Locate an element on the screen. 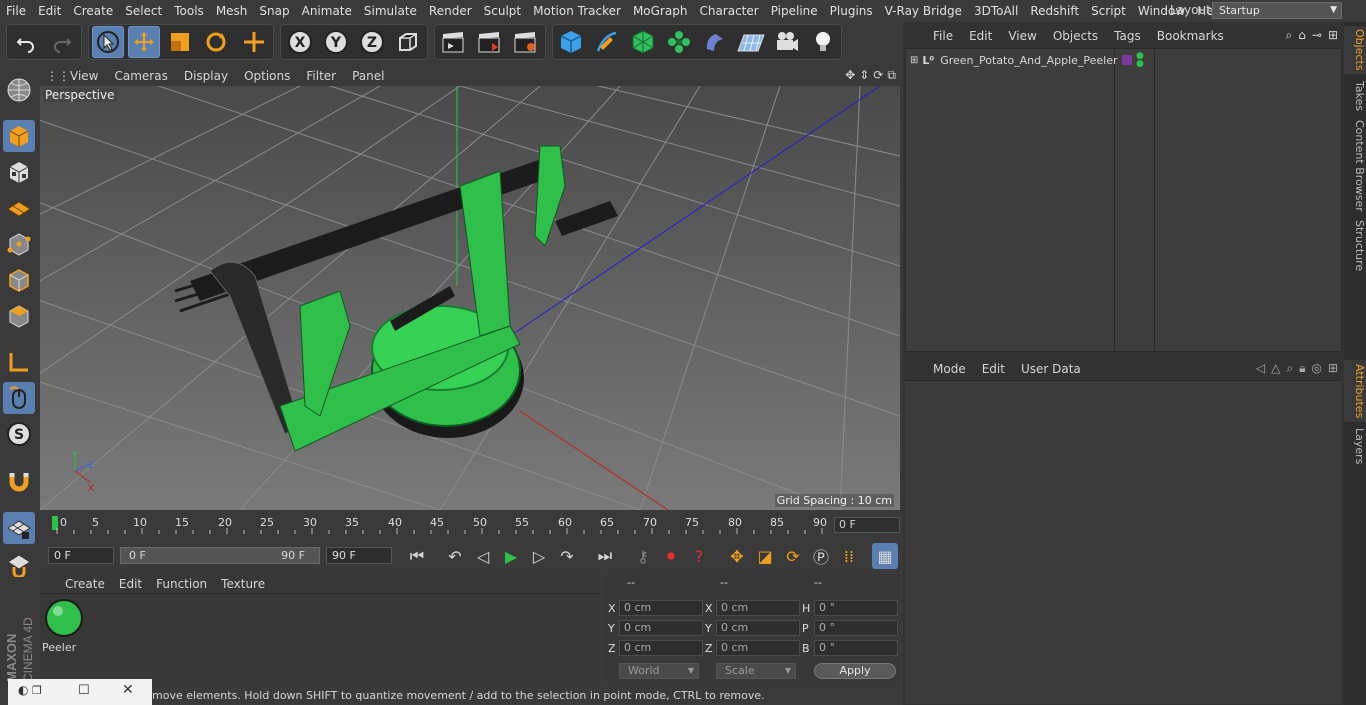 The height and width of the screenshot is (705, 1366). orbit-view-icon: ⟳ is located at coordinates (878, 75).